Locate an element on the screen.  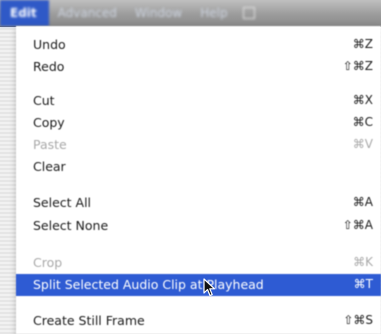
menu-item-split-audio-clip: Split Selected Audio Clip at Playhead ⌘T is located at coordinates (198, 285).